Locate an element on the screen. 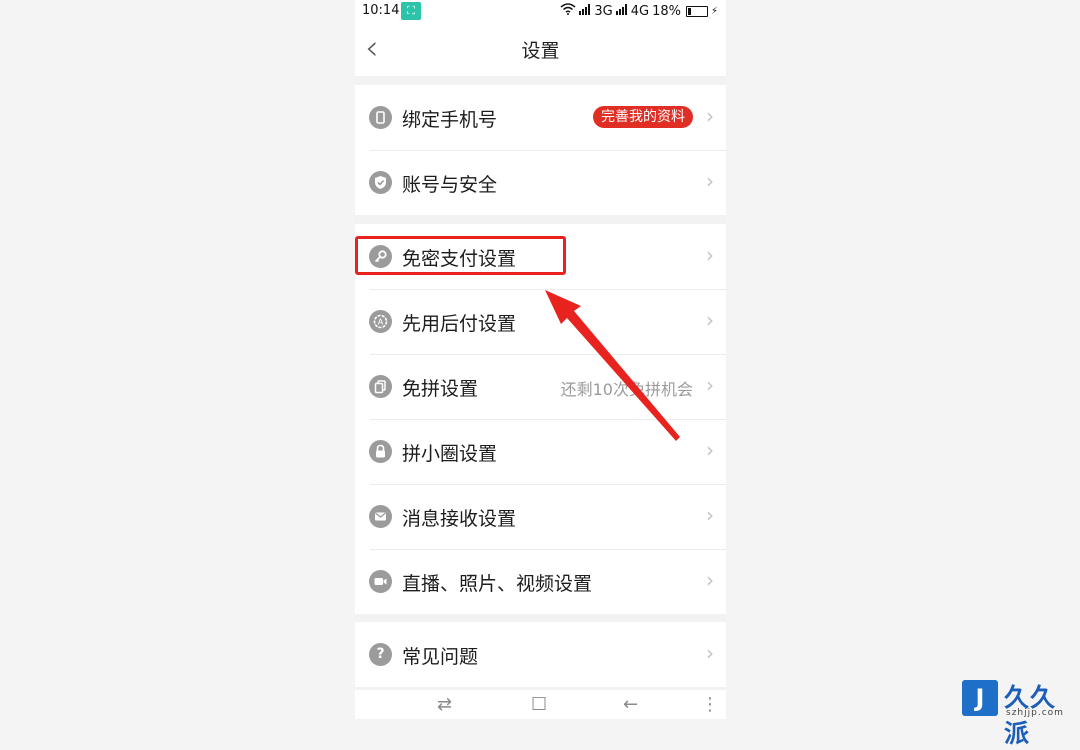 This screenshot has width=1080, height=750. back-icon: ← is located at coordinates (630, 704).